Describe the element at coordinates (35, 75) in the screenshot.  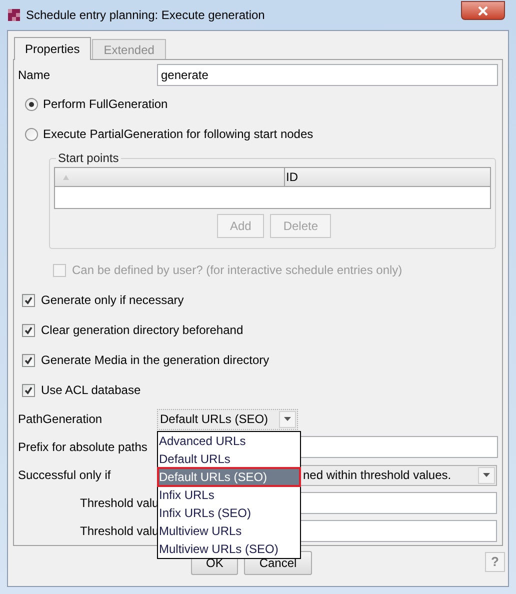
I see `field-label: Name` at that location.